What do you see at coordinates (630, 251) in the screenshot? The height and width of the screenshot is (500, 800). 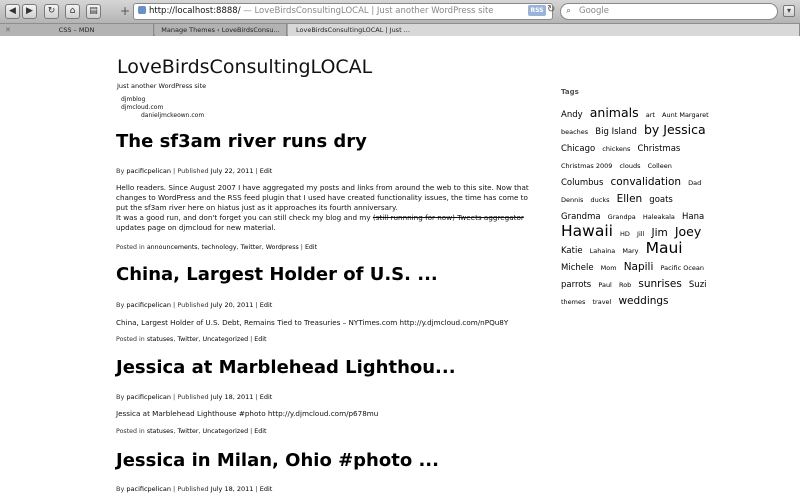 I see `tag-link: Mary` at bounding box center [630, 251].